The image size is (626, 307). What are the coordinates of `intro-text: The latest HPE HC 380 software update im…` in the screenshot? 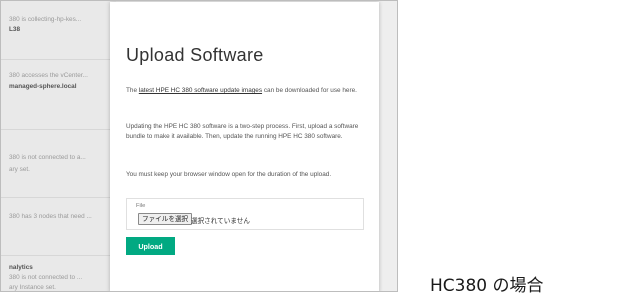 It's located at (246, 91).